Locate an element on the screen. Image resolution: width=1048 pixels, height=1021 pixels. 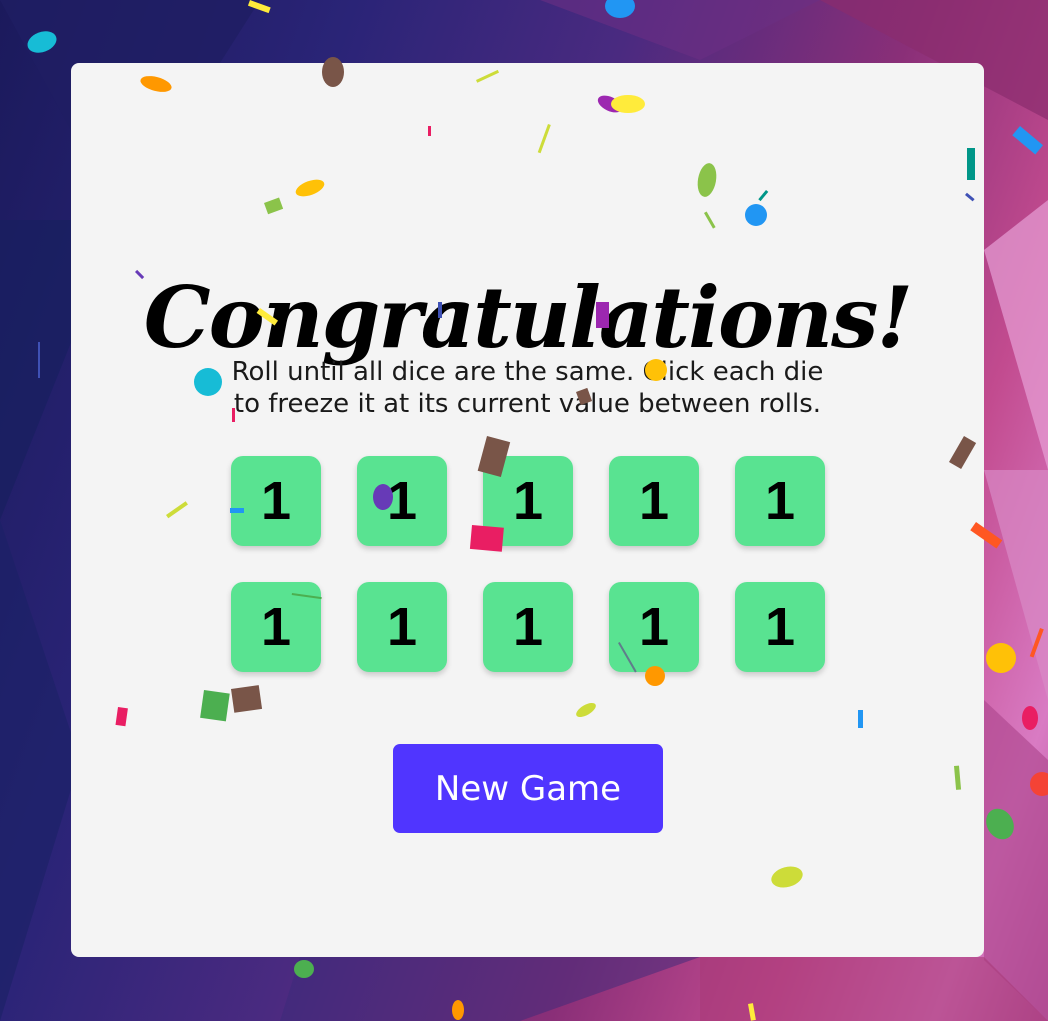
dice-grid: 1 1 1 1 1 1 1 1 1 1 is located at coordinates (528, 564).